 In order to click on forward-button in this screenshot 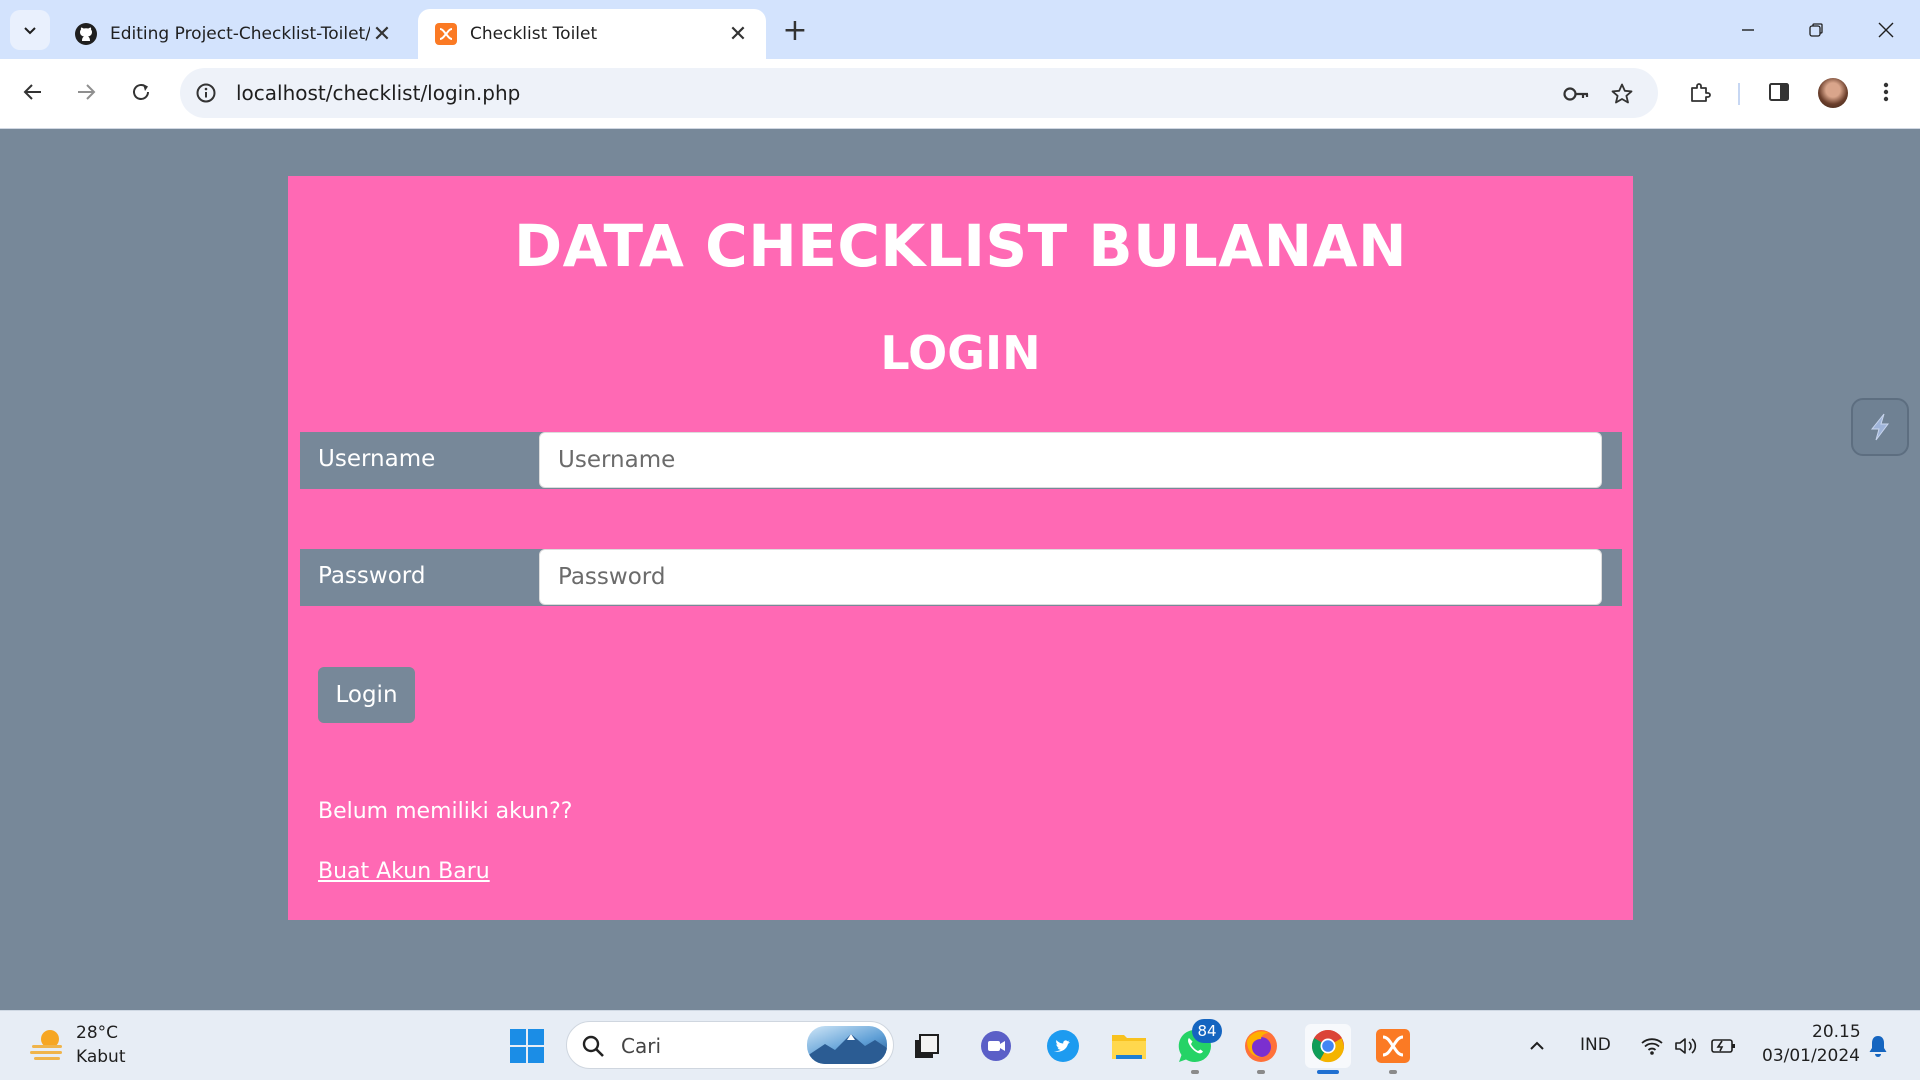, I will do `click(86, 92)`.